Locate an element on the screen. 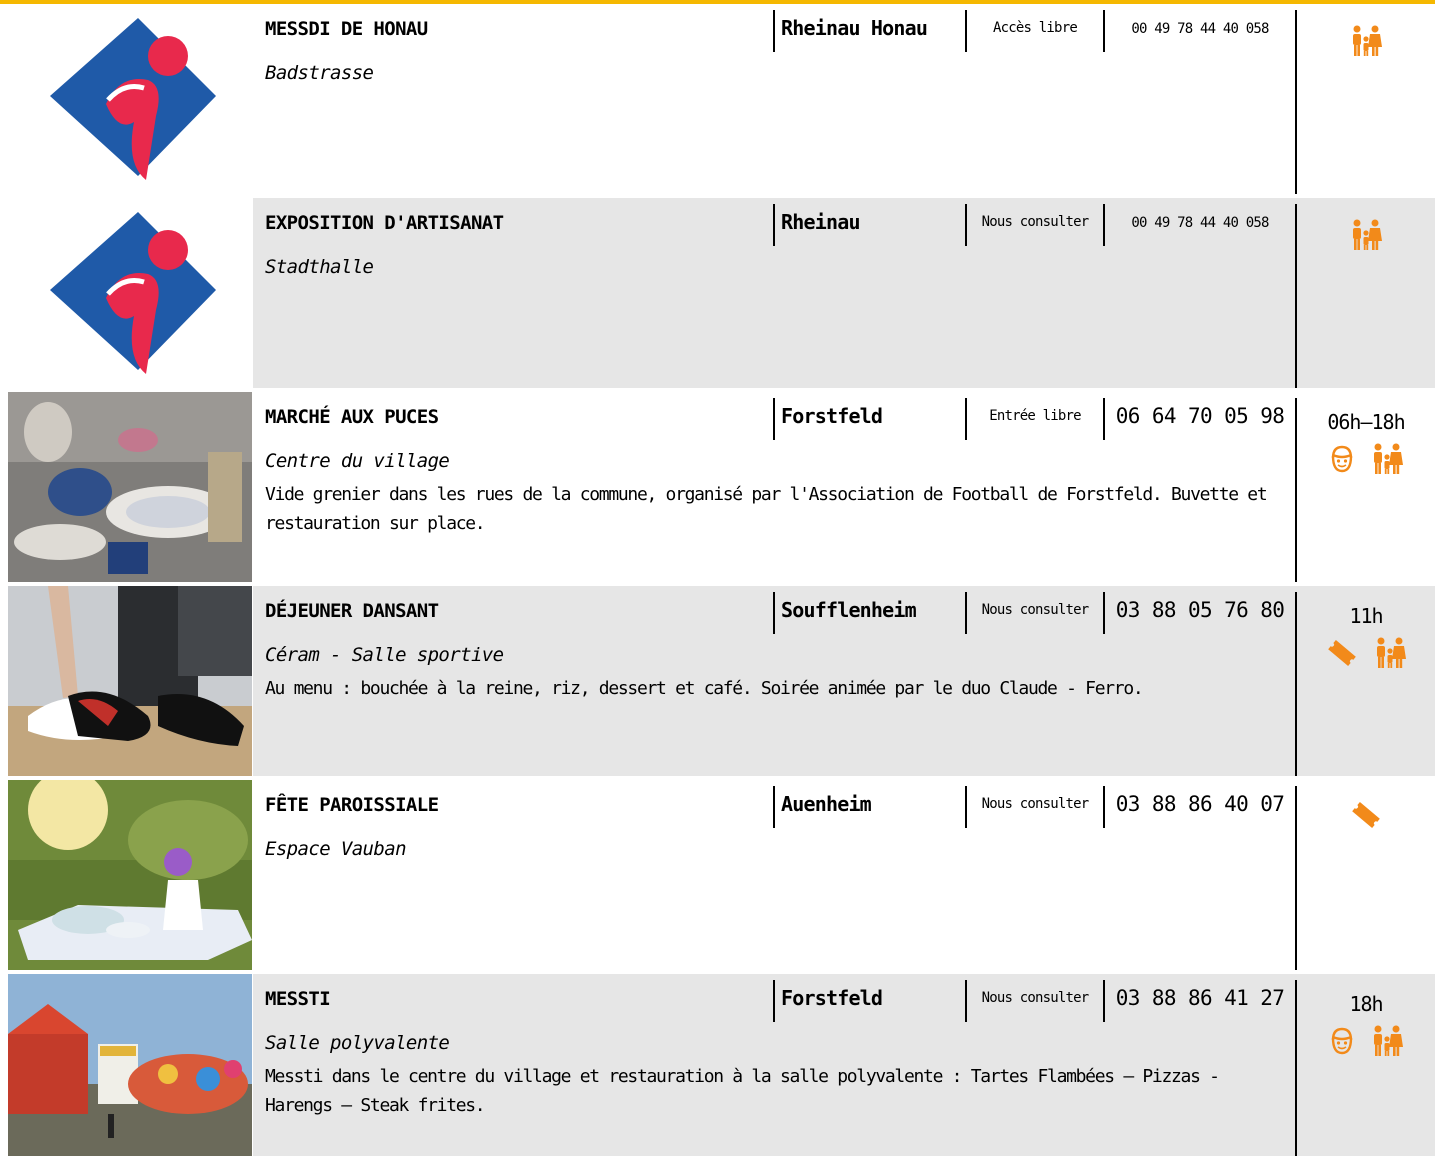 Image resolution: width=1435 pixels, height=1162 pixels. event-title: MESSTI is located at coordinates (298, 999).